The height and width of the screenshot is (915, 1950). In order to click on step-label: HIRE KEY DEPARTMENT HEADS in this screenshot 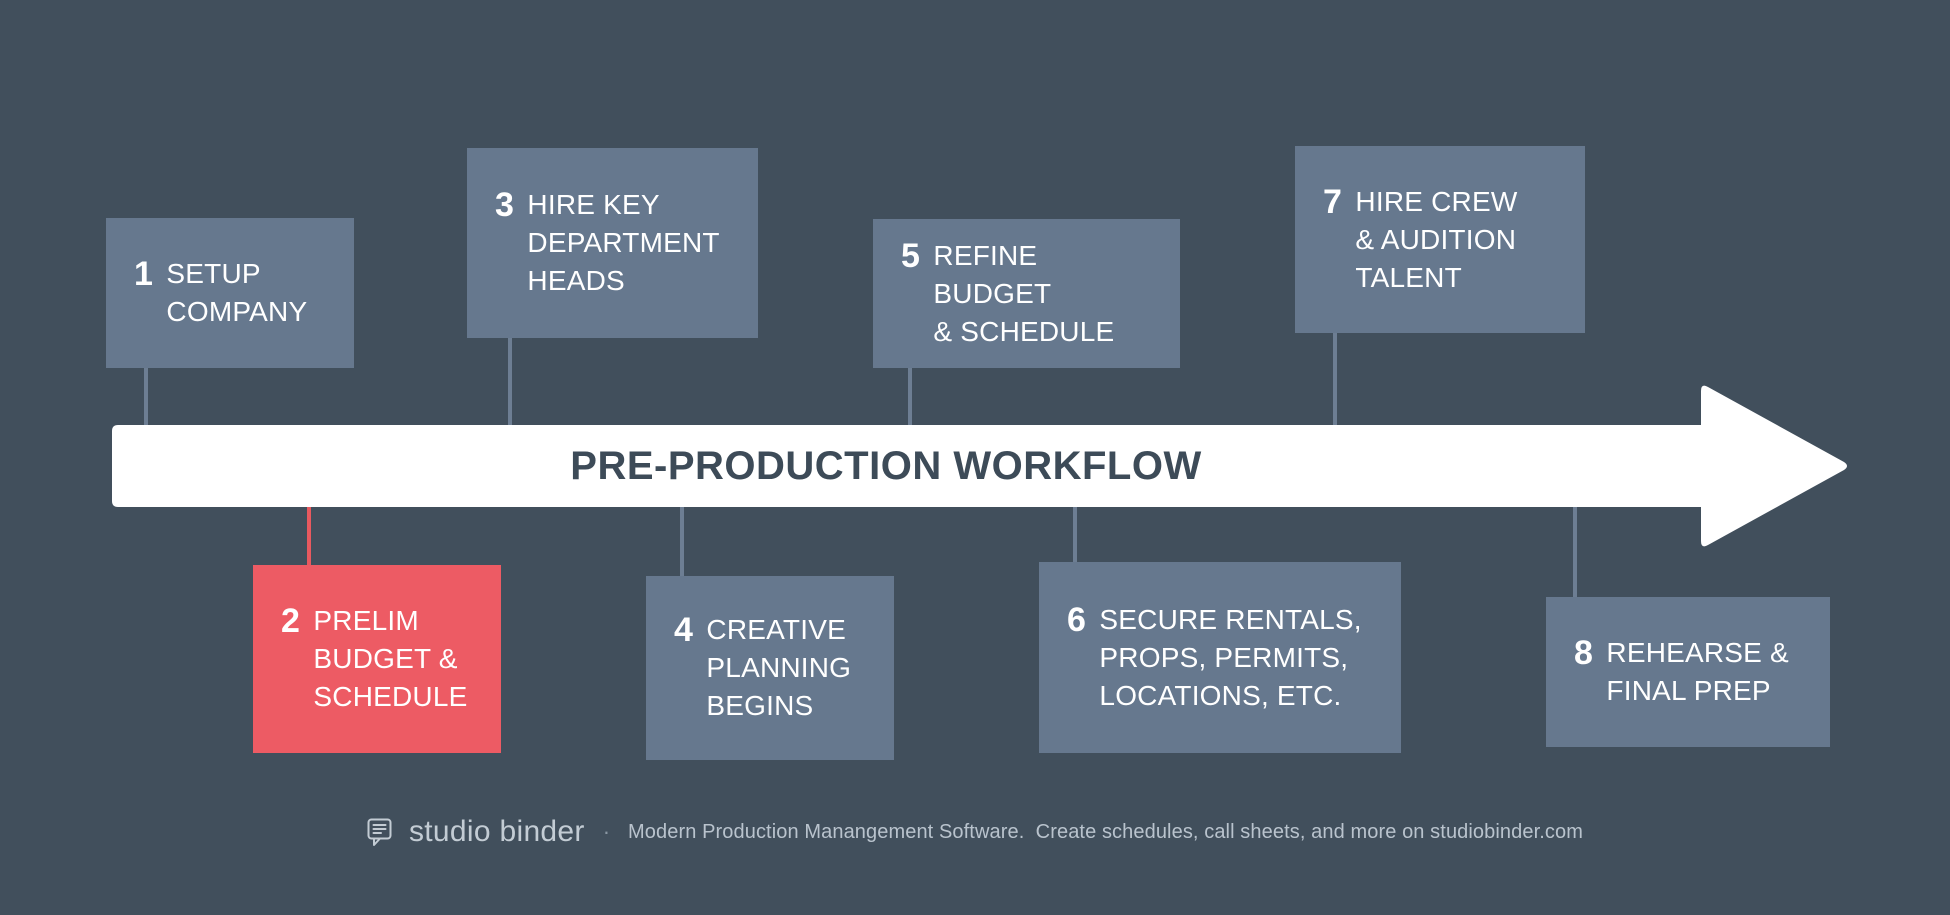, I will do `click(623, 242)`.